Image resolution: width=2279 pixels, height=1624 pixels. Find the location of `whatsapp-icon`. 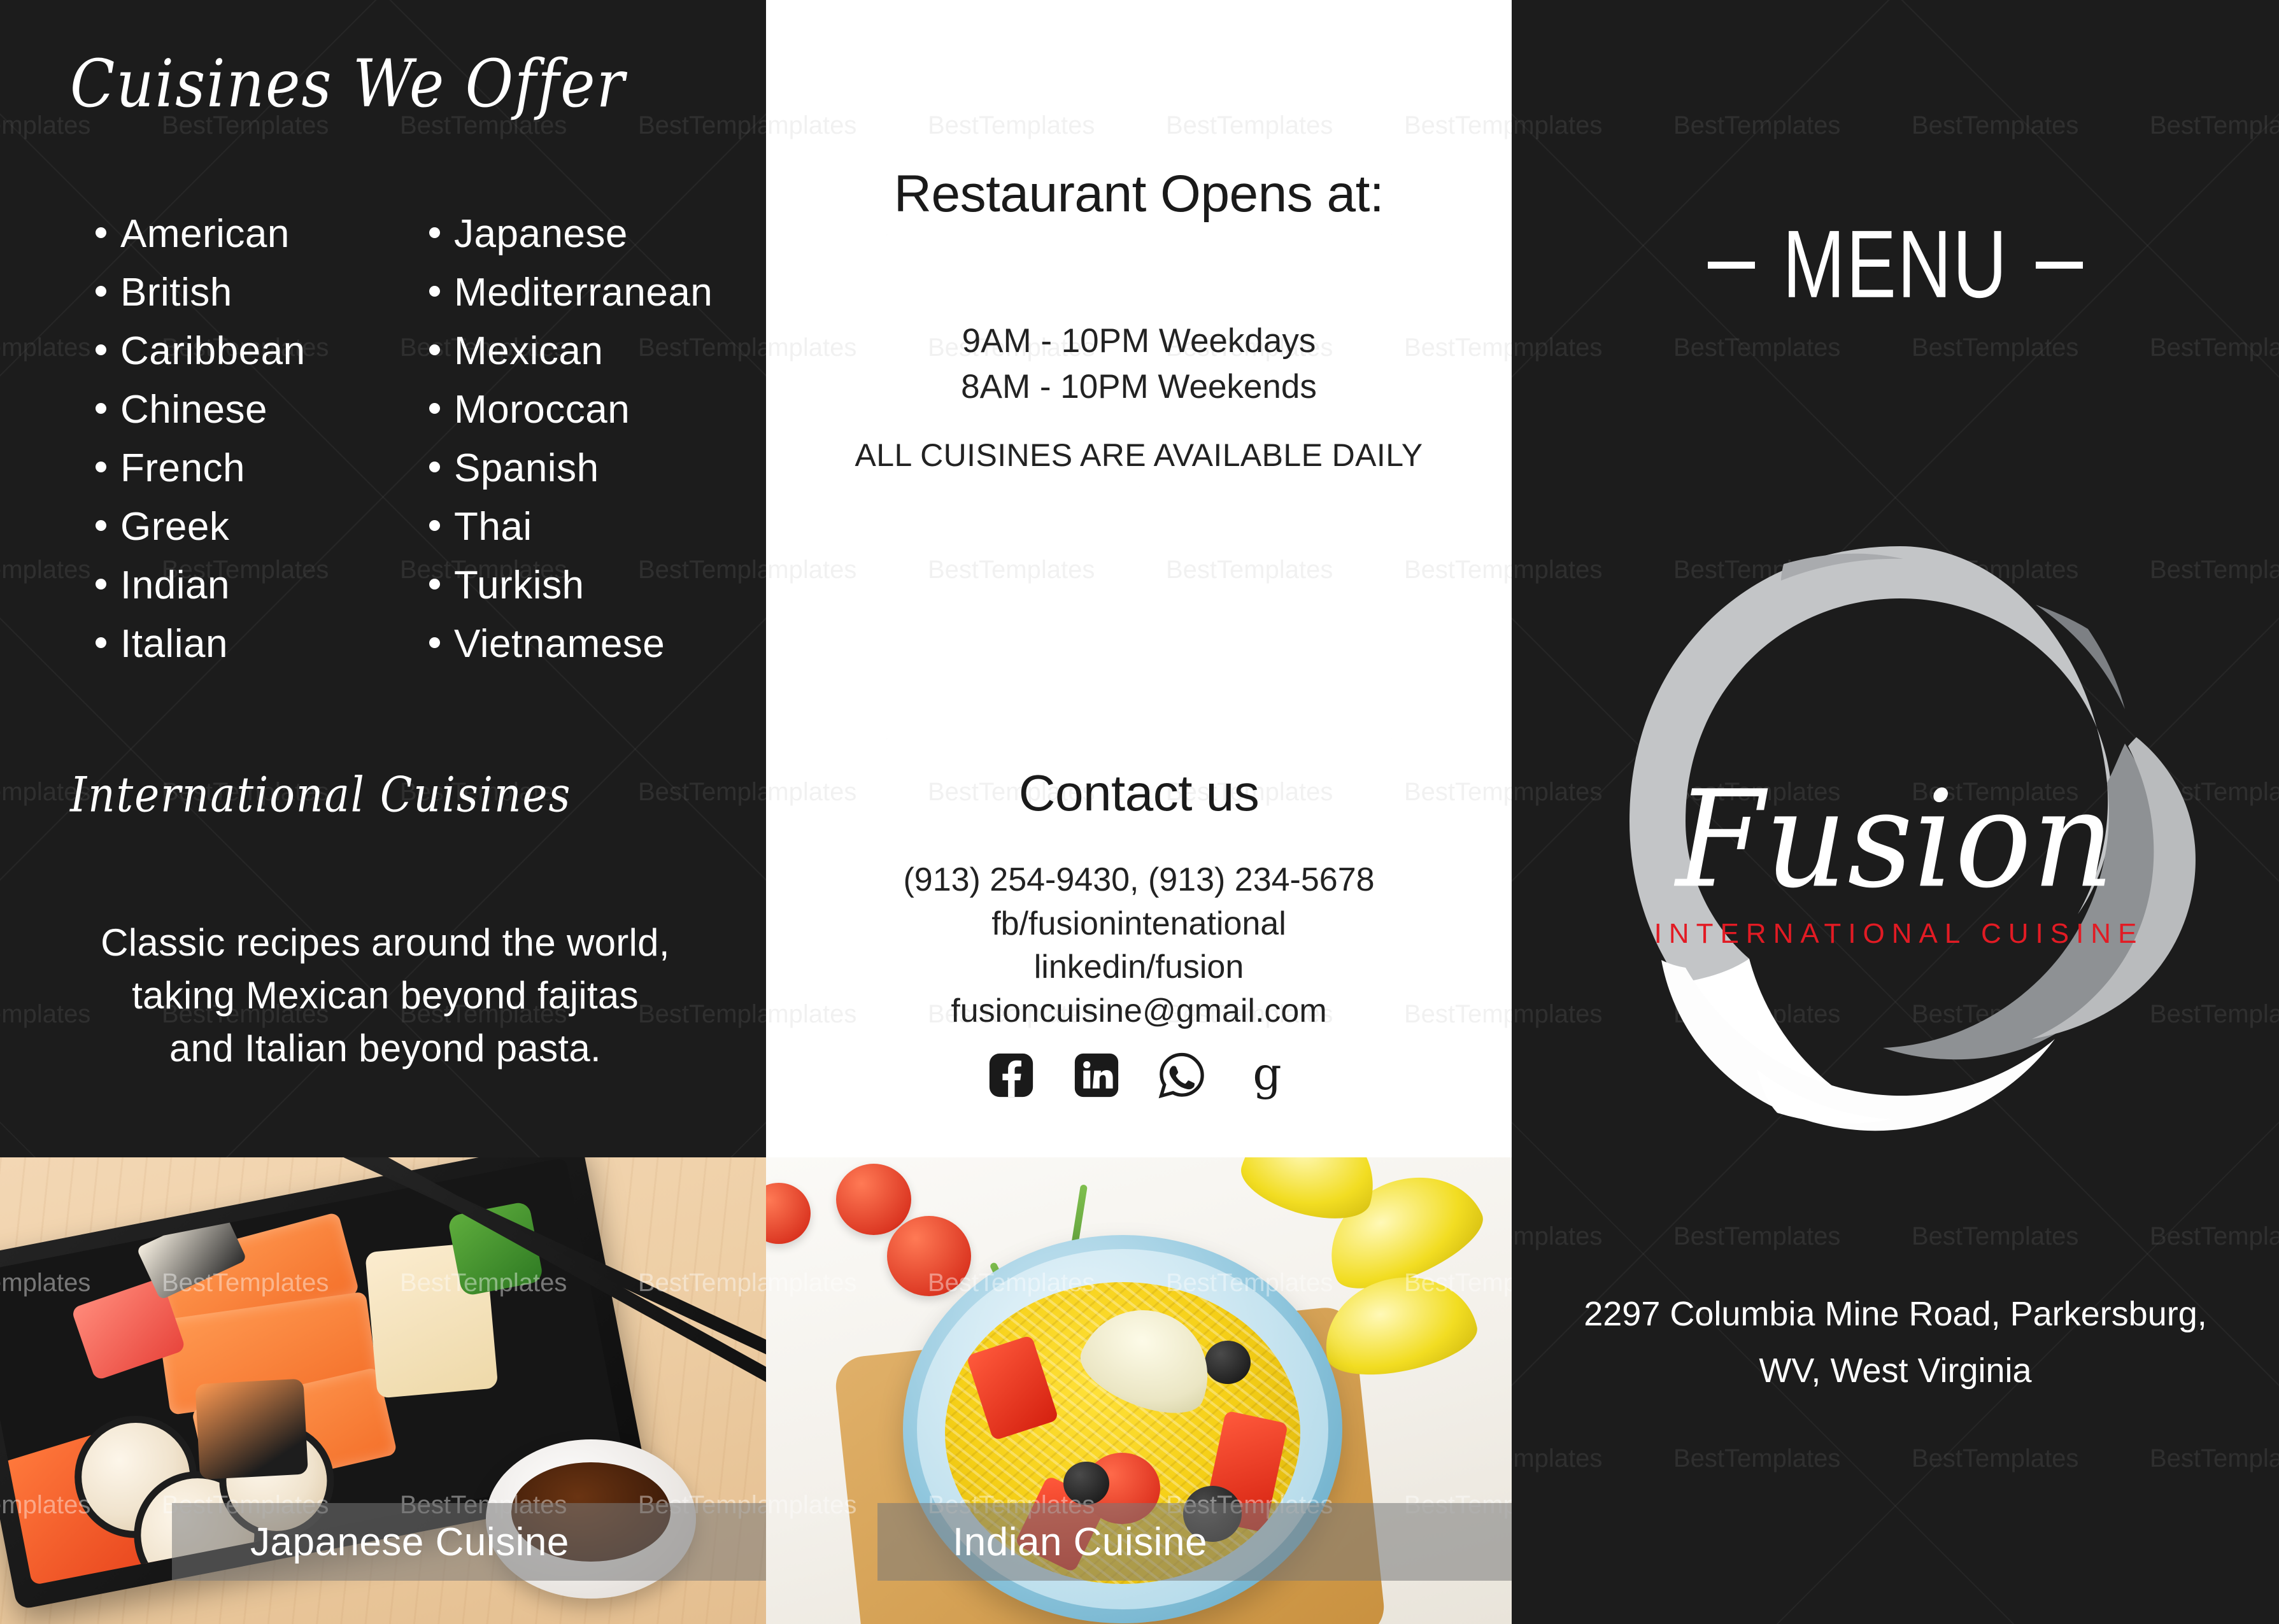

whatsapp-icon is located at coordinates (1182, 1075).